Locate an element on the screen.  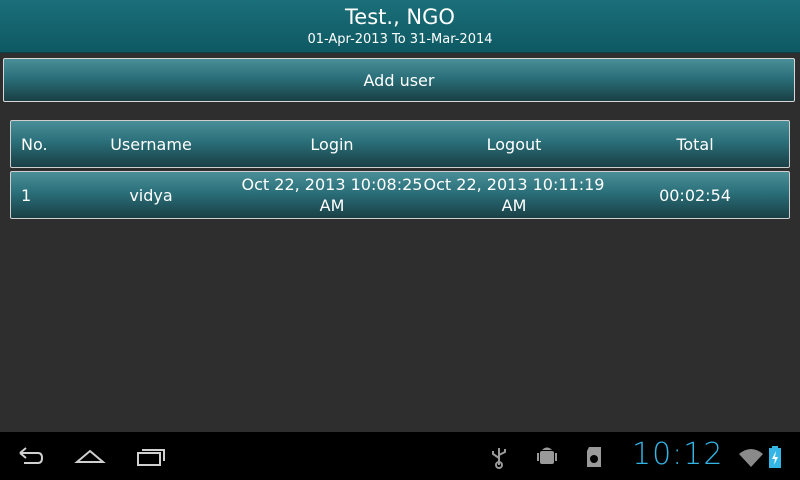
table-header-row: No. Username Login Logout Total is located at coordinates (400, 144).